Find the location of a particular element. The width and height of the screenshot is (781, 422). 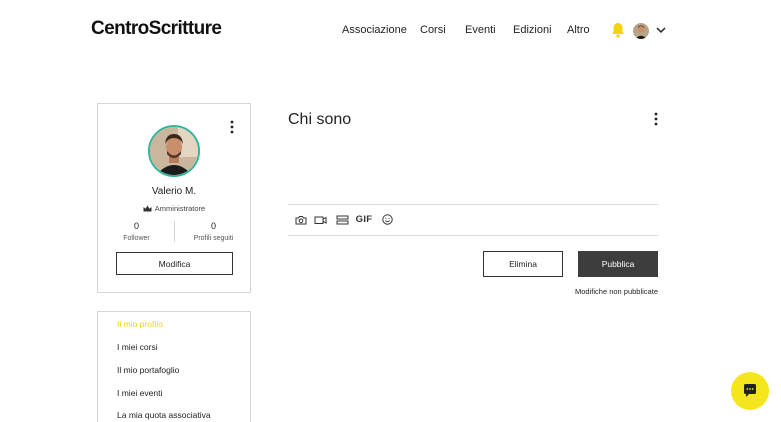

nav-item-eventi: Eventi is located at coordinates (480, 30).